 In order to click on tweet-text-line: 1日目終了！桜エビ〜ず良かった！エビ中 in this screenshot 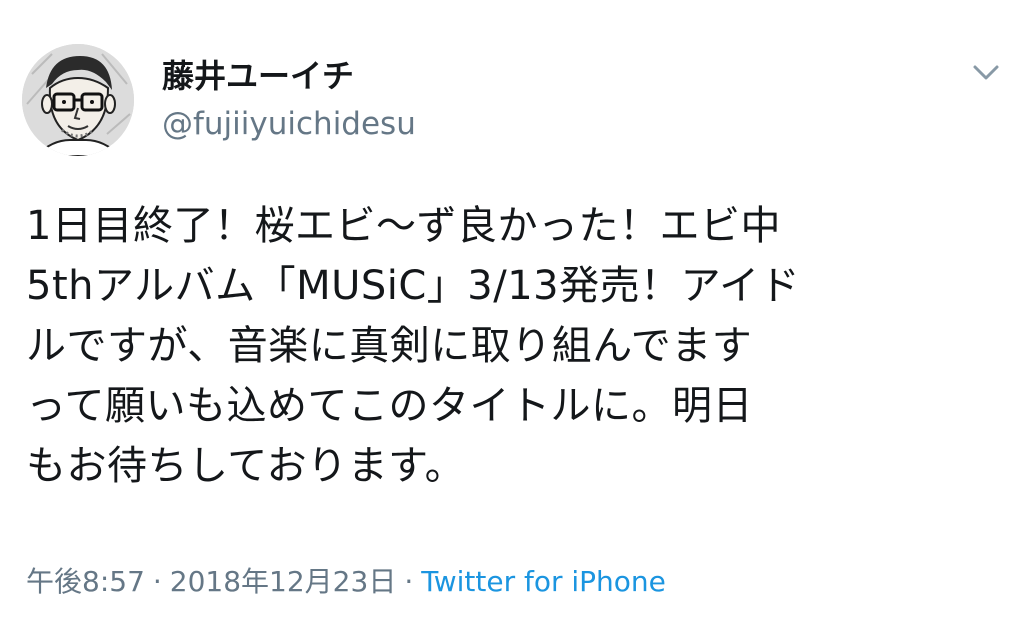, I will do `click(403, 226)`.